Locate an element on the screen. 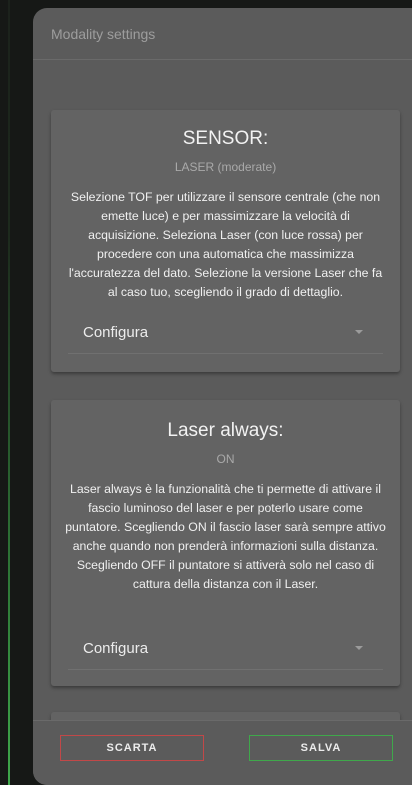  laser-always-configure-label: Configura is located at coordinates (116, 648).